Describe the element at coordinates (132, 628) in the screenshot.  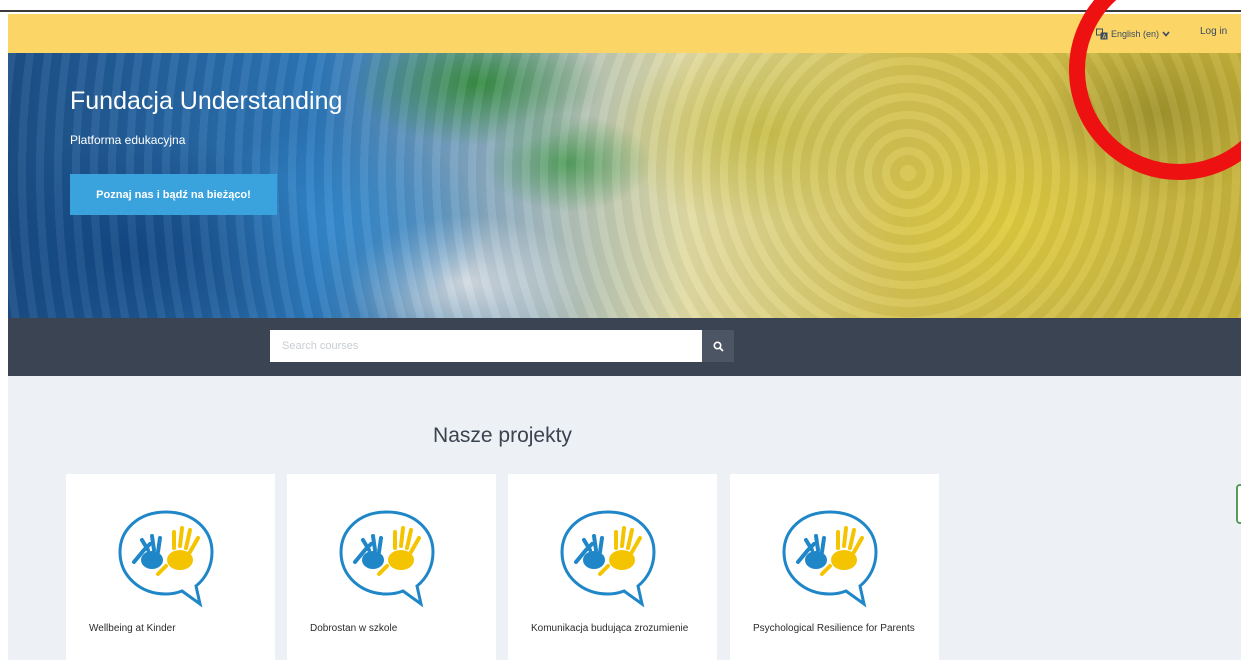
I see `card-title: Wellbeing at Kinder` at that location.